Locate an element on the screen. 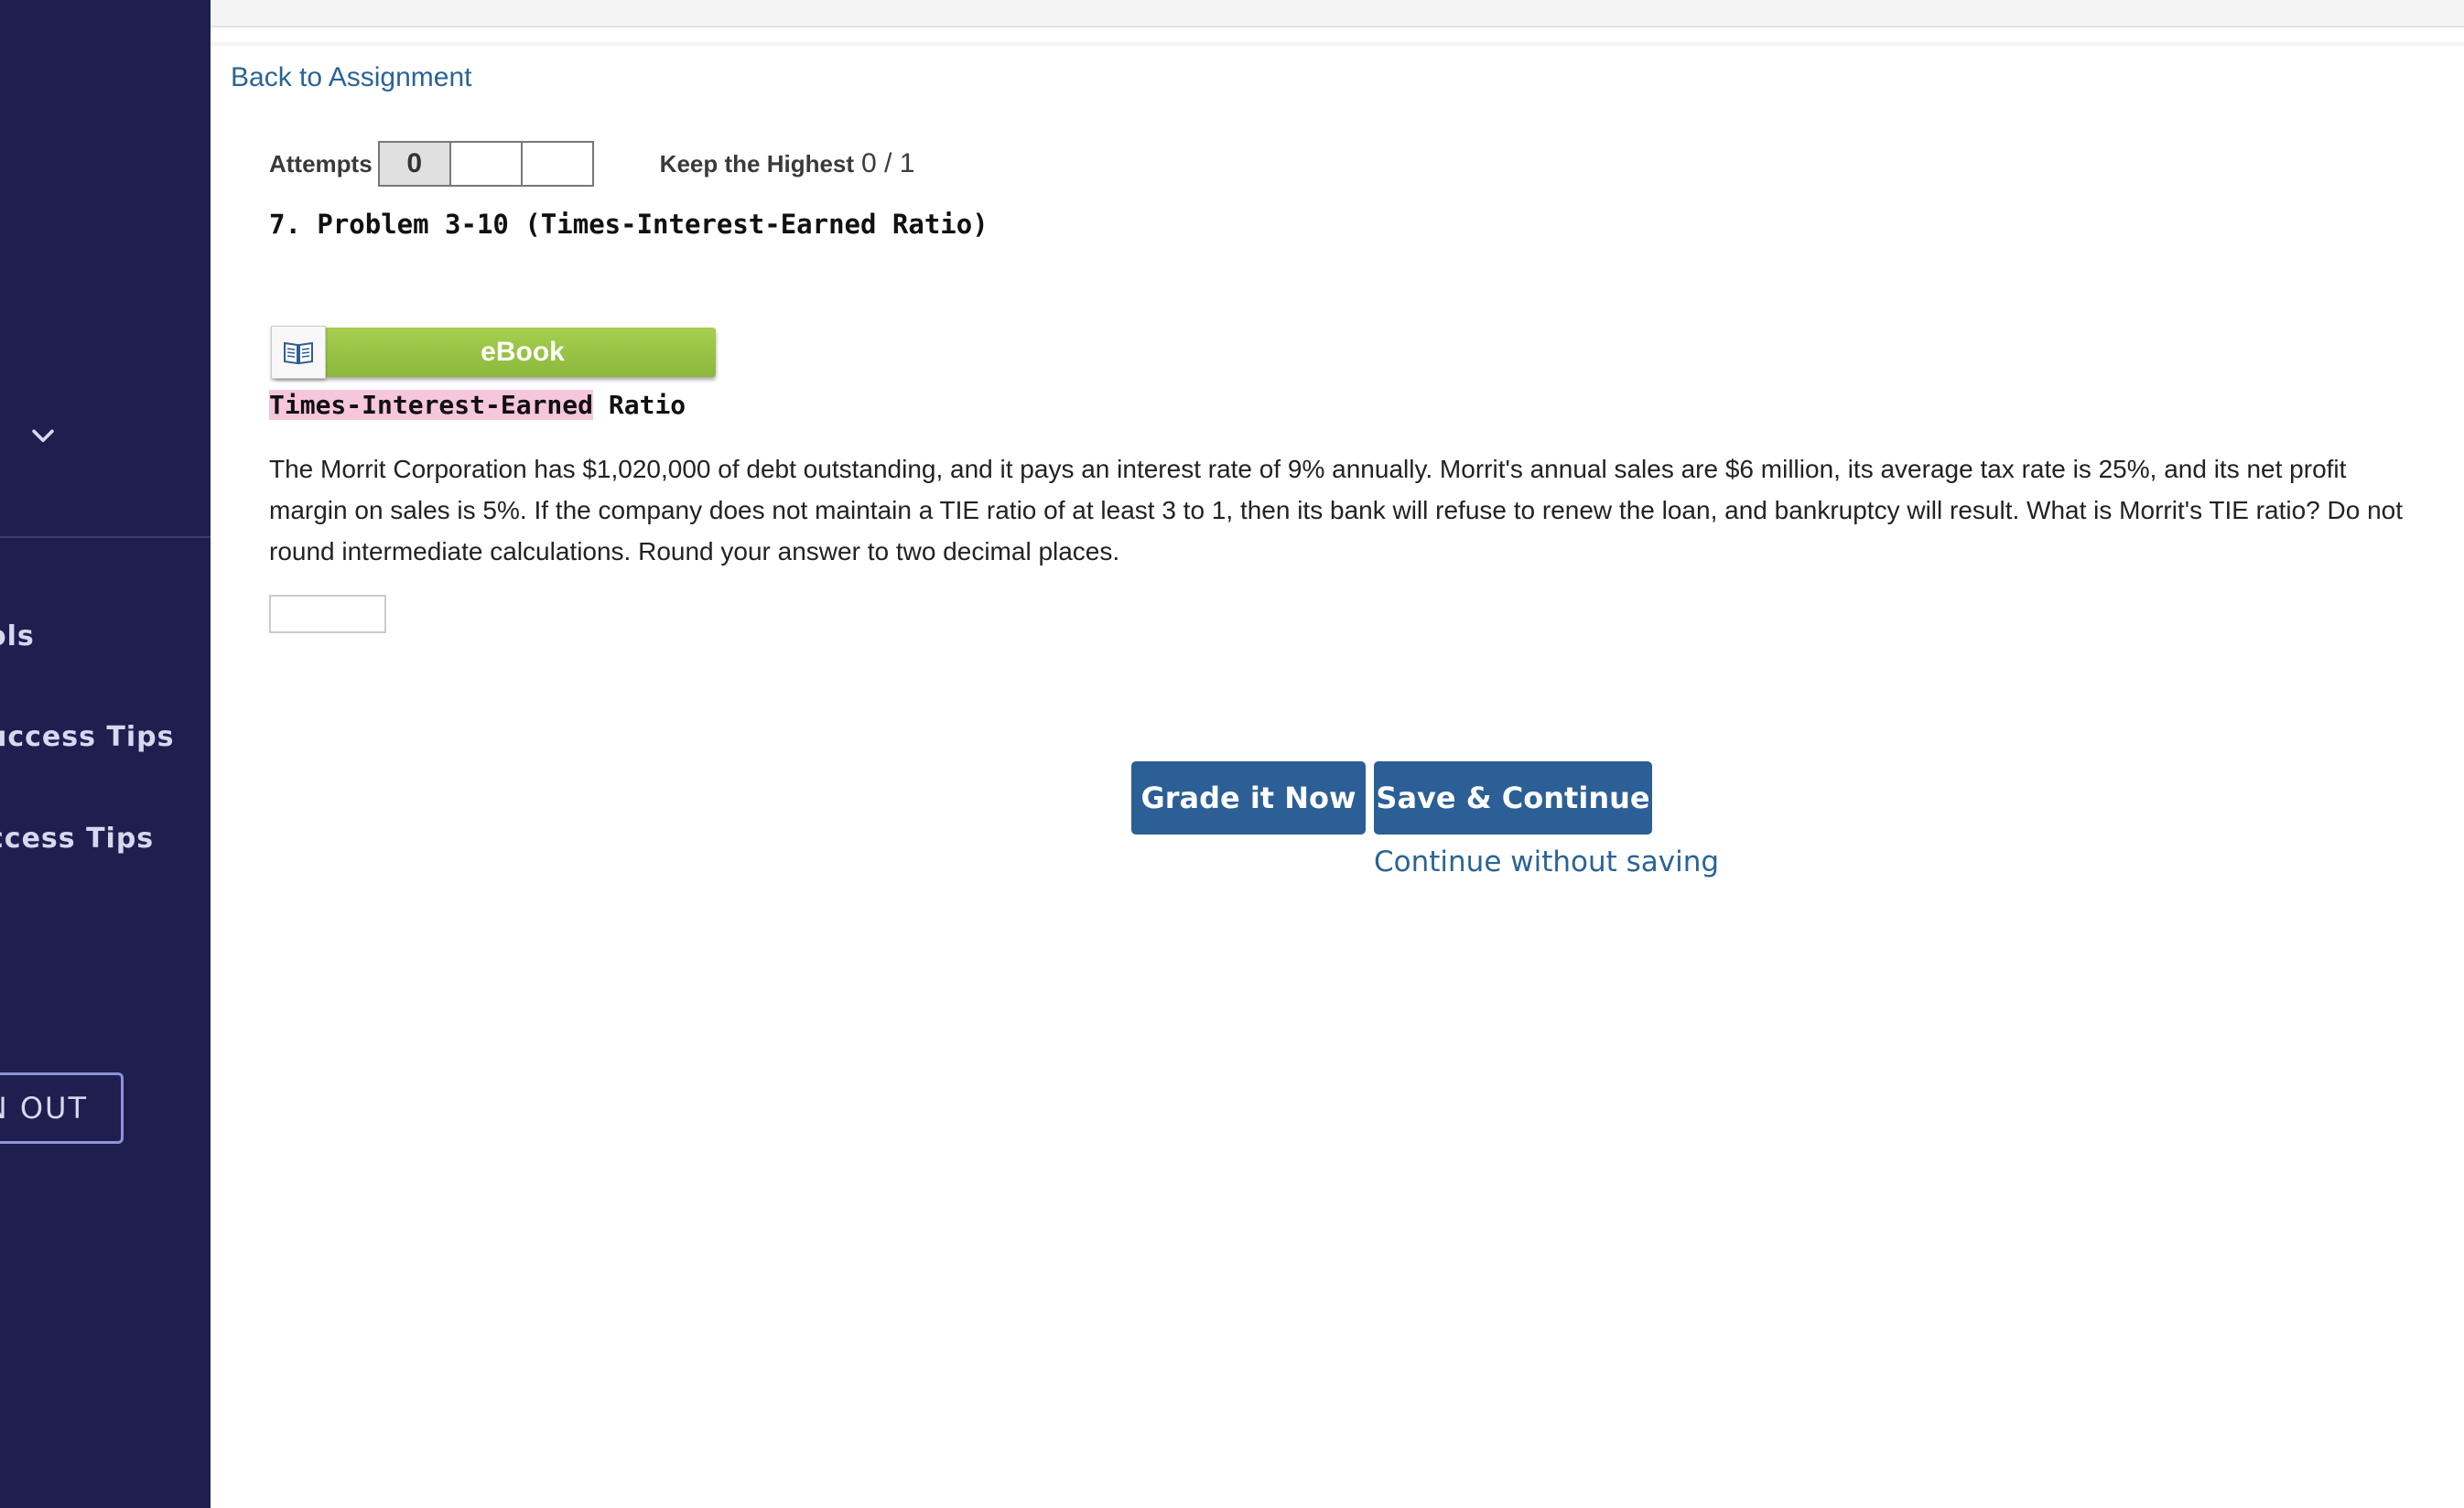 Image resolution: width=2464 pixels, height=1508 pixels. grade-it-now-button: Grade it Now is located at coordinates (1248, 798).